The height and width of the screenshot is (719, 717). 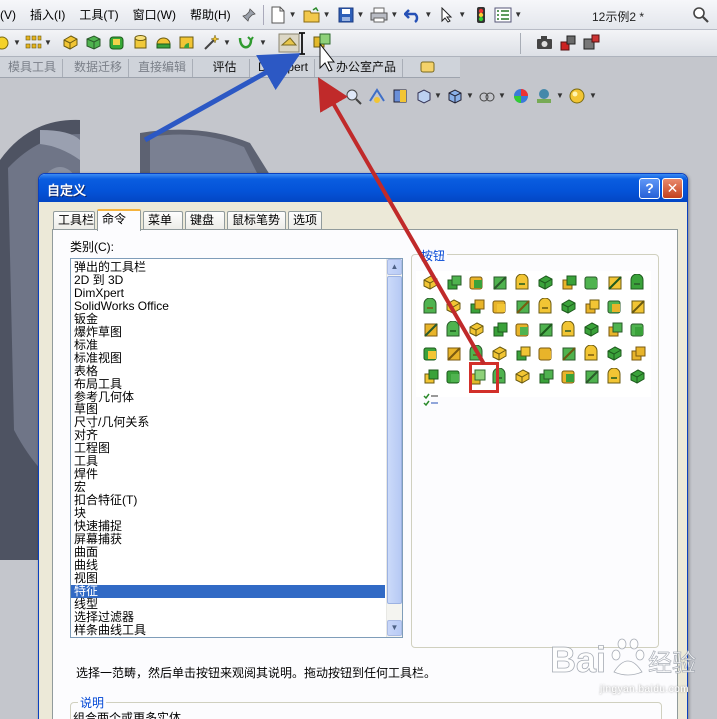 I want to click on hole-wizard-icon, so click(x=569, y=307).